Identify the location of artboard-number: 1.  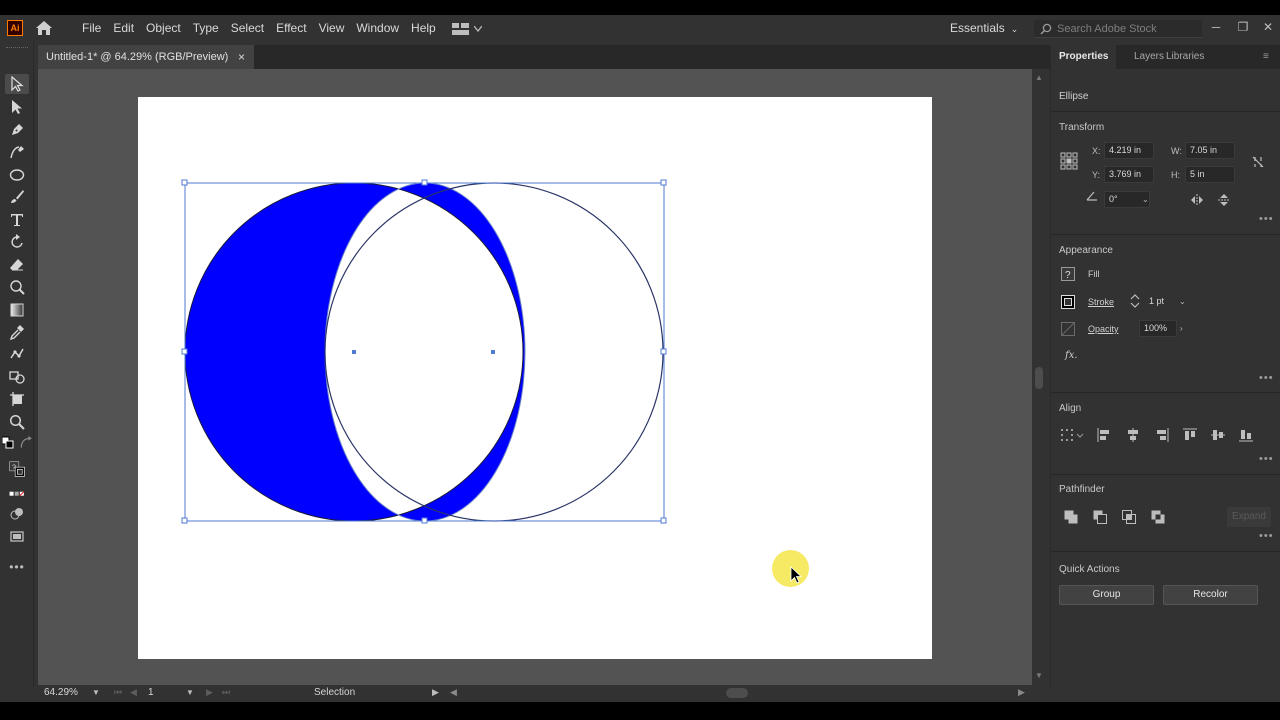
(166, 692).